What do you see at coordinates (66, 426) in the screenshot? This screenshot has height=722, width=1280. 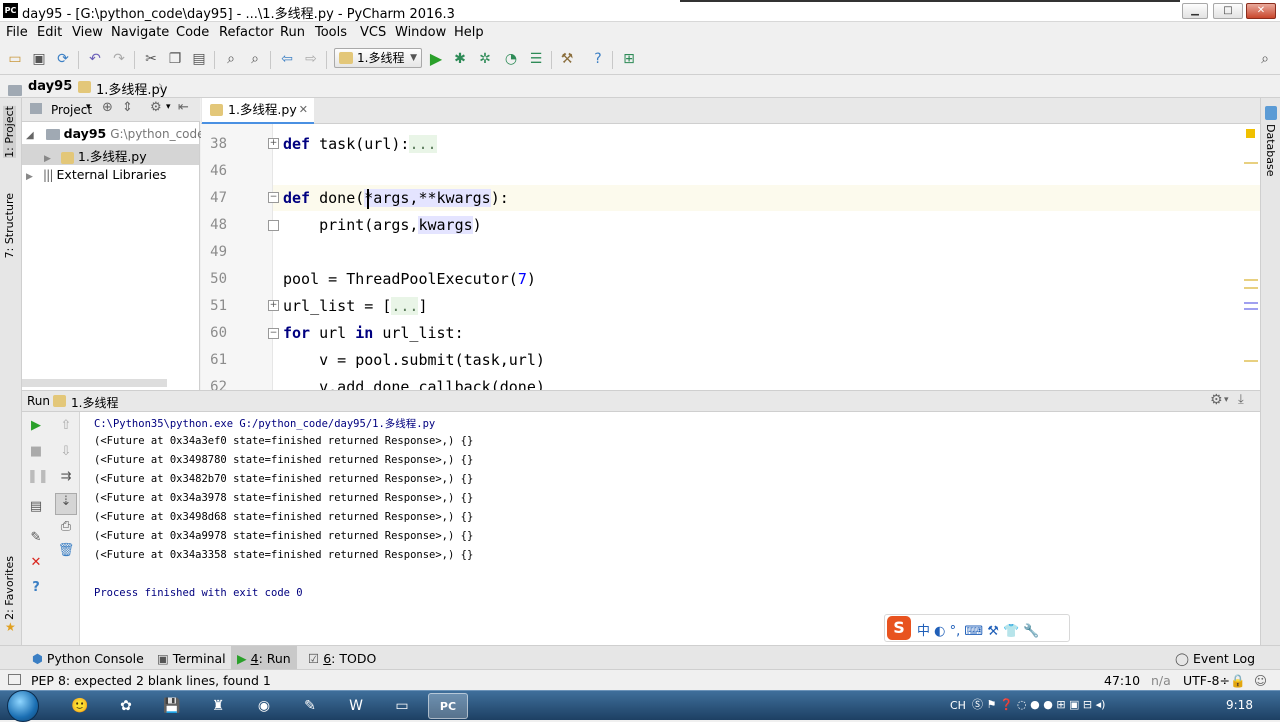 I see `up-arrow-icon: ⇧` at bounding box center [66, 426].